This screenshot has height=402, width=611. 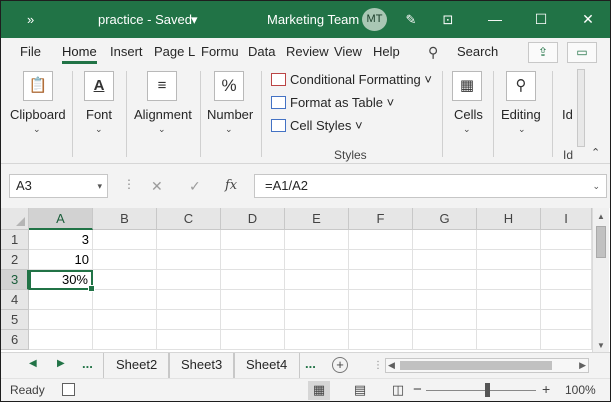 What do you see at coordinates (522, 114) in the screenshot?
I see `editing-group: ⚲ Editing ⌄` at bounding box center [522, 114].